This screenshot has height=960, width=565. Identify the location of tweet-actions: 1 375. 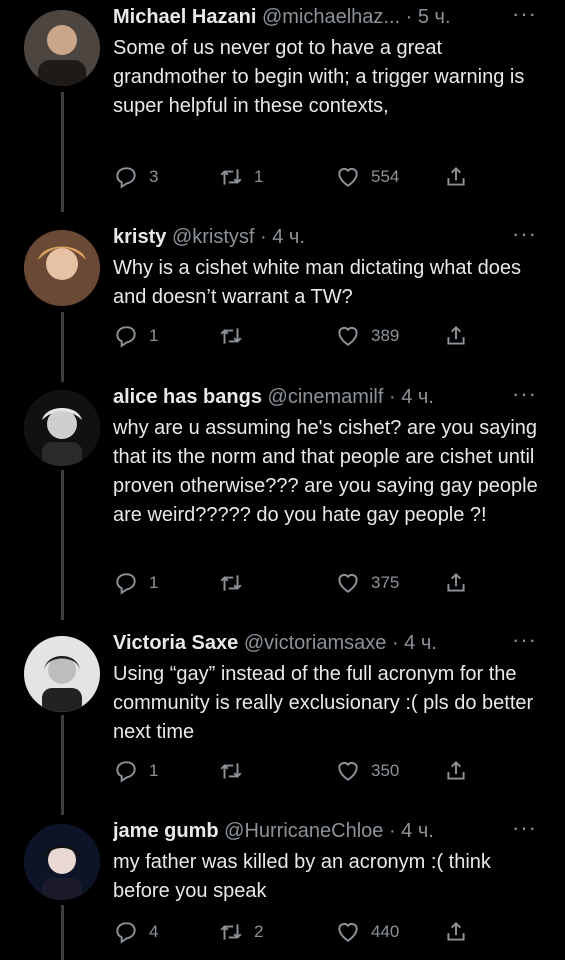
(298, 583).